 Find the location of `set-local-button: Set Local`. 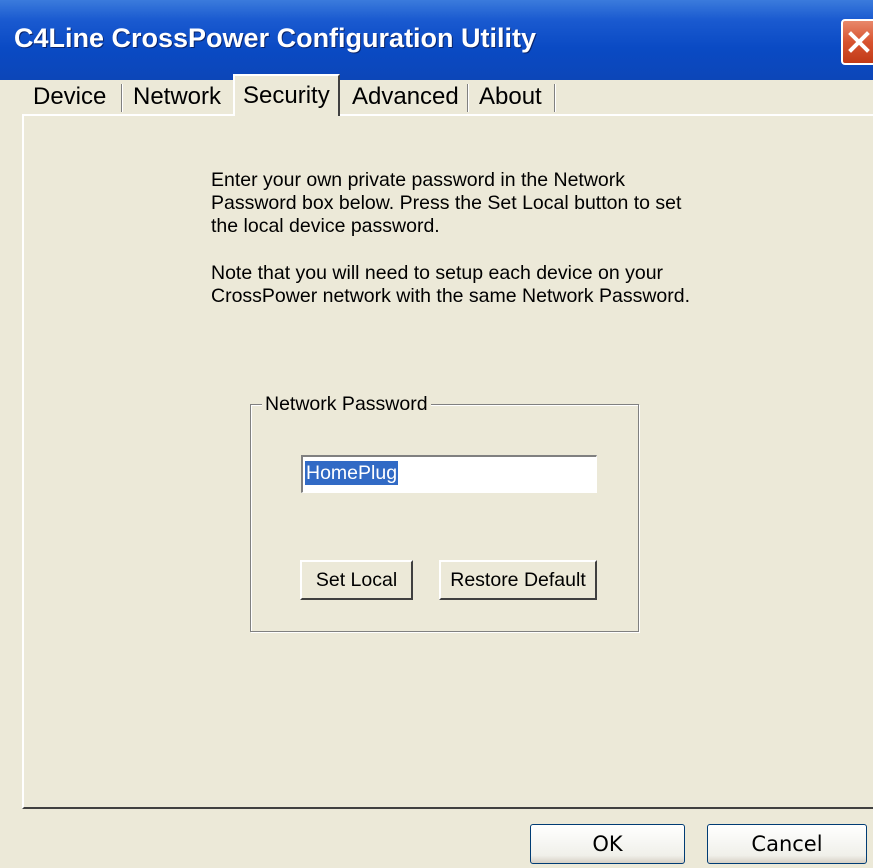

set-local-button: Set Local is located at coordinates (356, 580).